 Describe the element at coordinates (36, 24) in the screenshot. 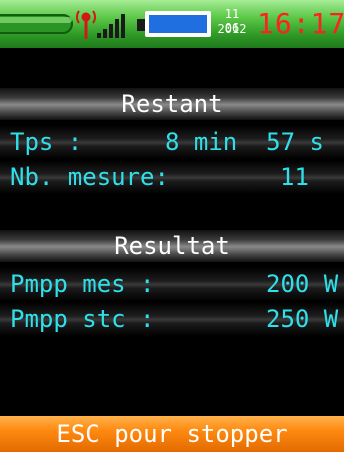

I see `battery-bar-icon` at that location.